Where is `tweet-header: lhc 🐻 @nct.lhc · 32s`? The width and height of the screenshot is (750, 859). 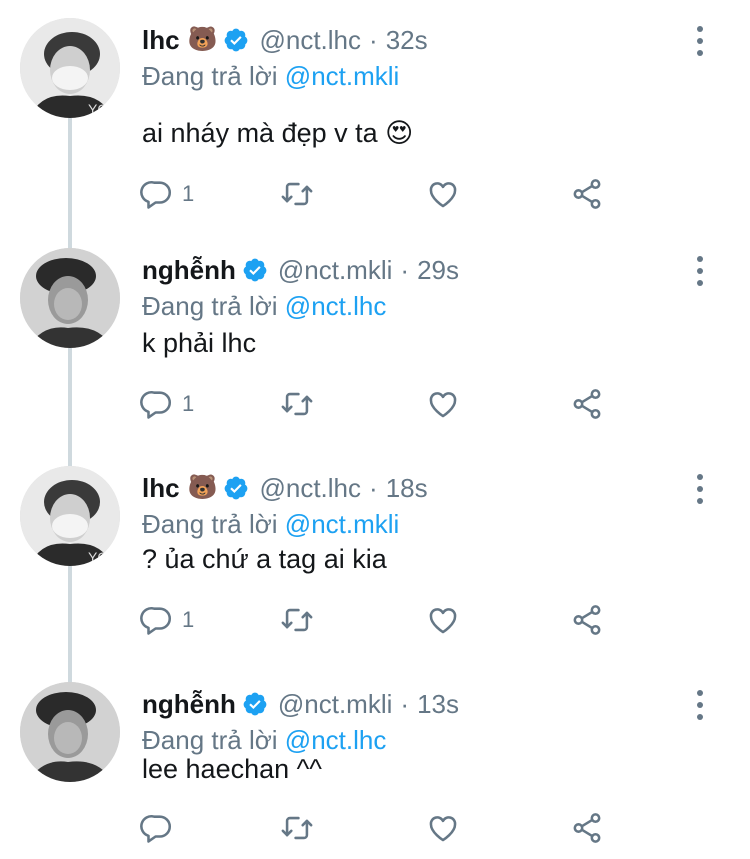 tweet-header: lhc 🐻 @nct.lhc · 32s is located at coordinates (285, 40).